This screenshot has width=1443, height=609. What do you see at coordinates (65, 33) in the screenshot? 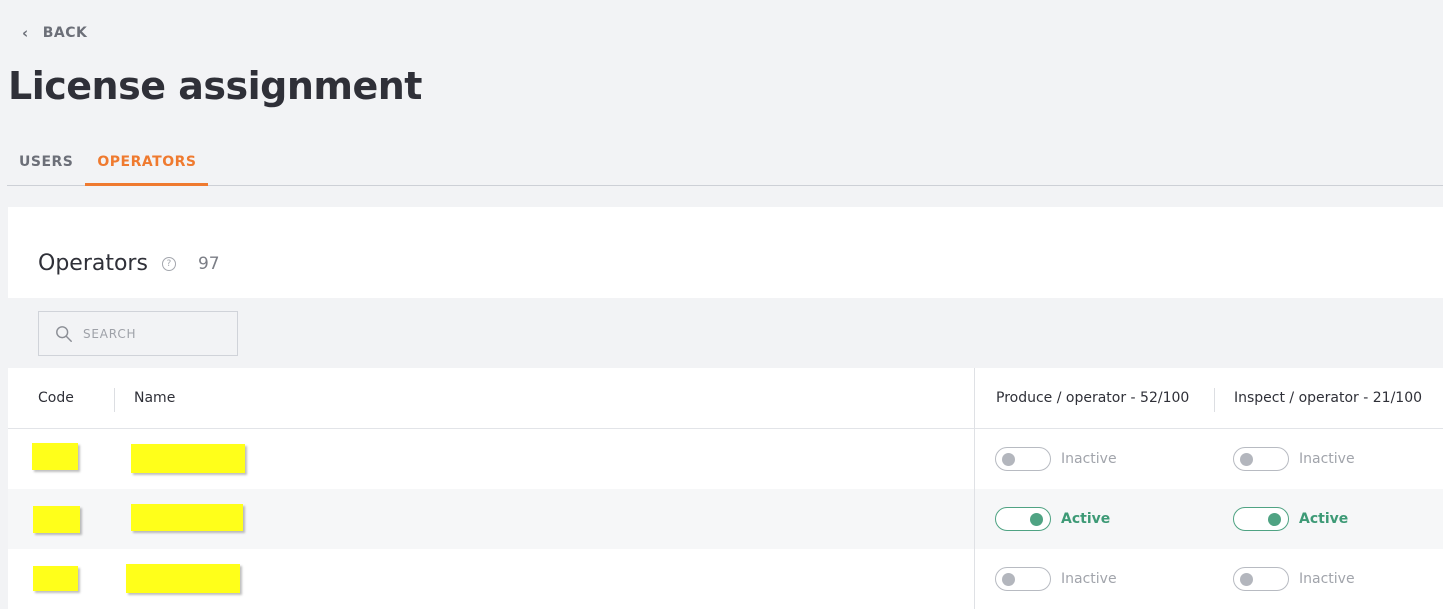
I see `back-label: BACK` at bounding box center [65, 33].